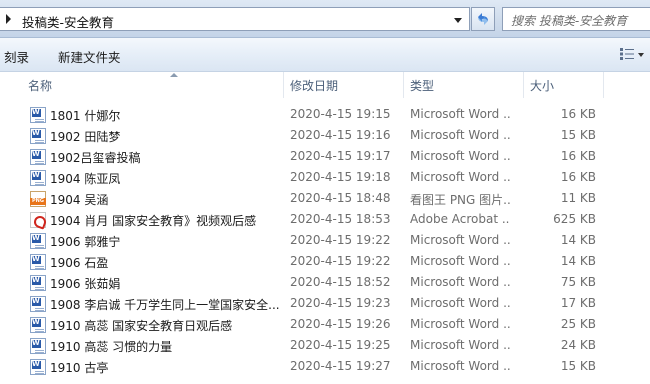  What do you see at coordinates (578, 345) in the screenshot?
I see `file-size: 24 KB` at bounding box center [578, 345].